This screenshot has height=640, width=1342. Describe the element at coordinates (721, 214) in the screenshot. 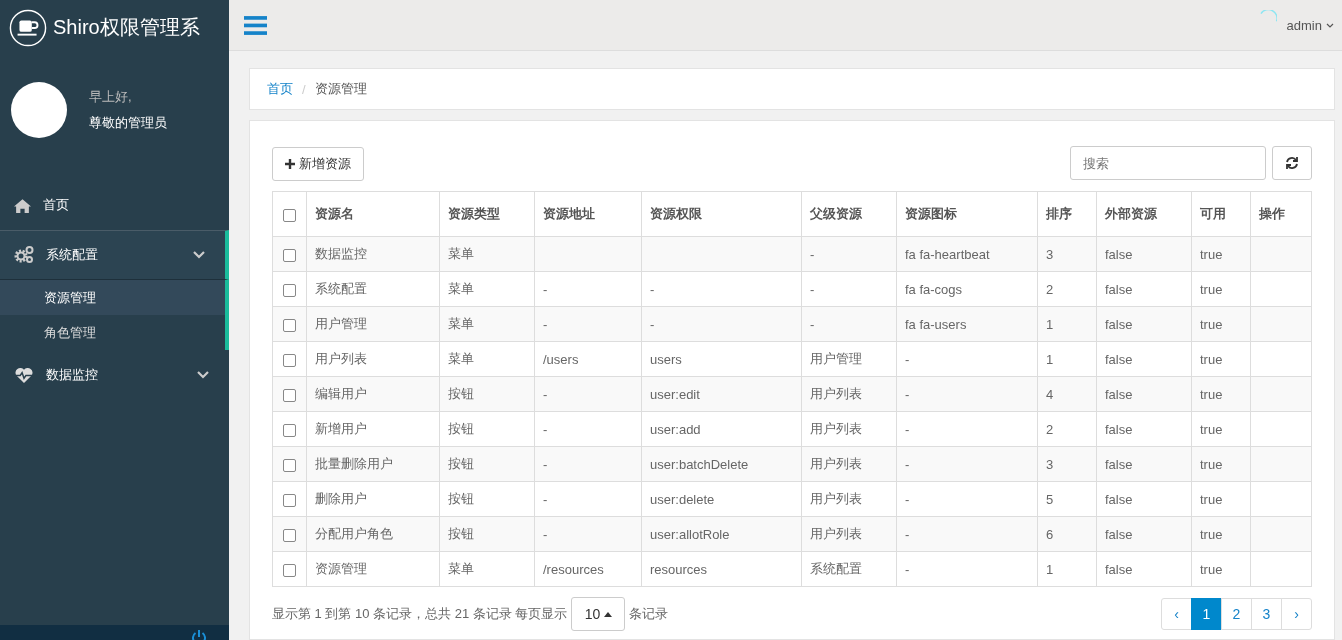

I see `column-header: 资源权限` at that location.